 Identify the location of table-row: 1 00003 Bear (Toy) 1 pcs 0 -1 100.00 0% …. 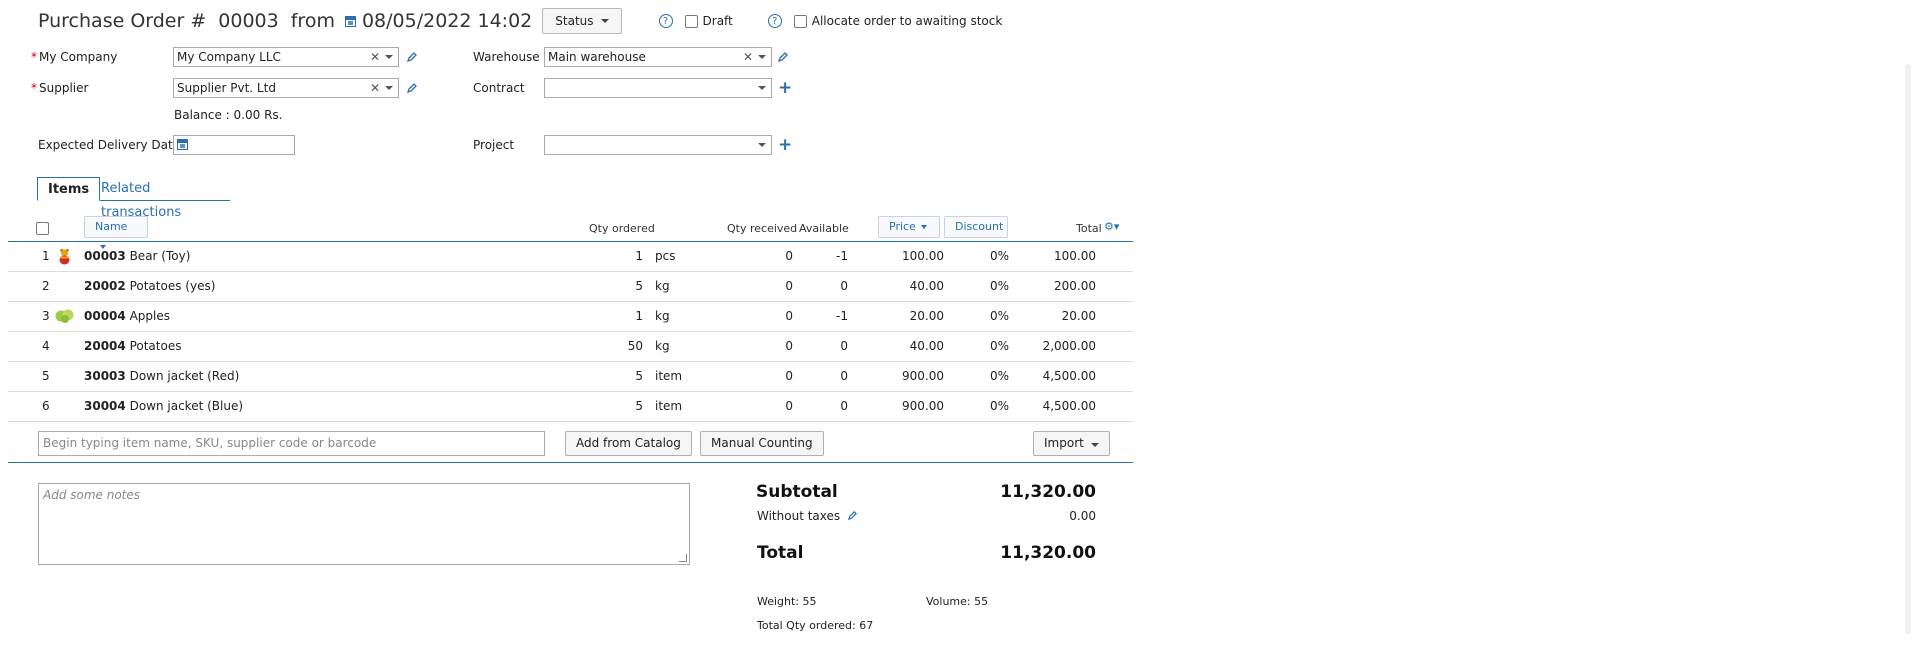
(570, 257).